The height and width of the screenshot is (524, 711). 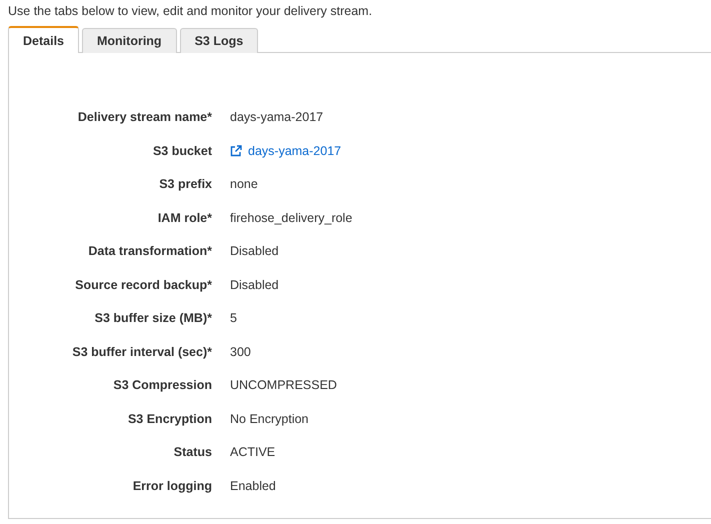 What do you see at coordinates (144, 117) in the screenshot?
I see `field-label: Delivery stream name*` at bounding box center [144, 117].